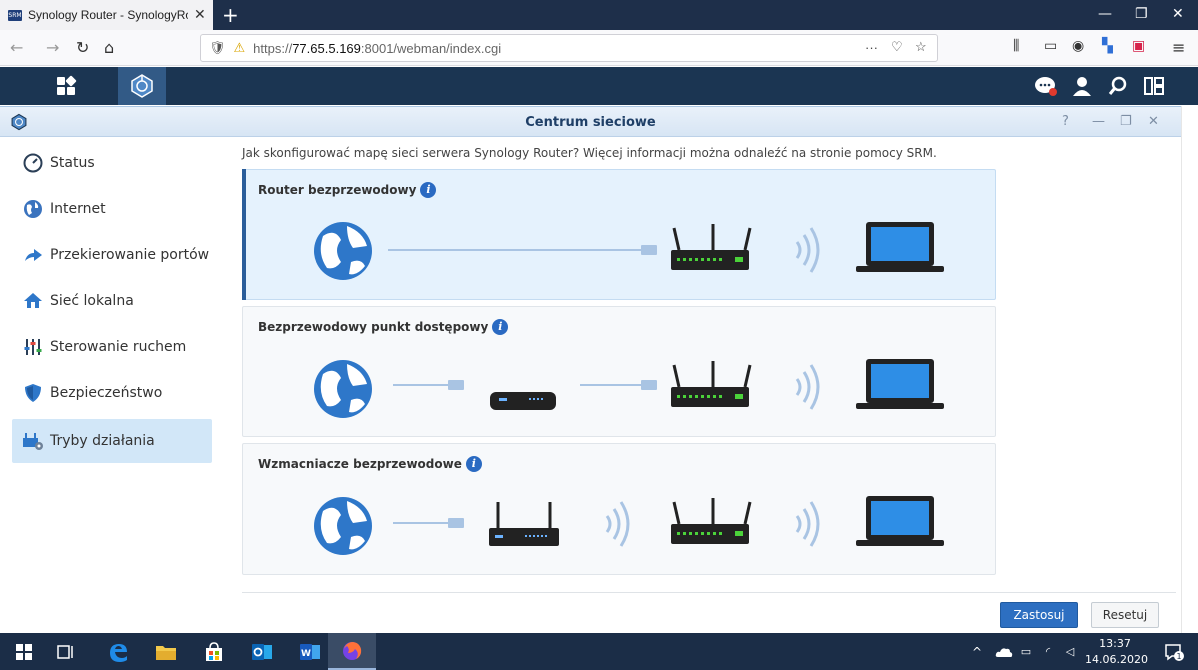  I want to click on word-taskbar-button: W, so click(310, 651).